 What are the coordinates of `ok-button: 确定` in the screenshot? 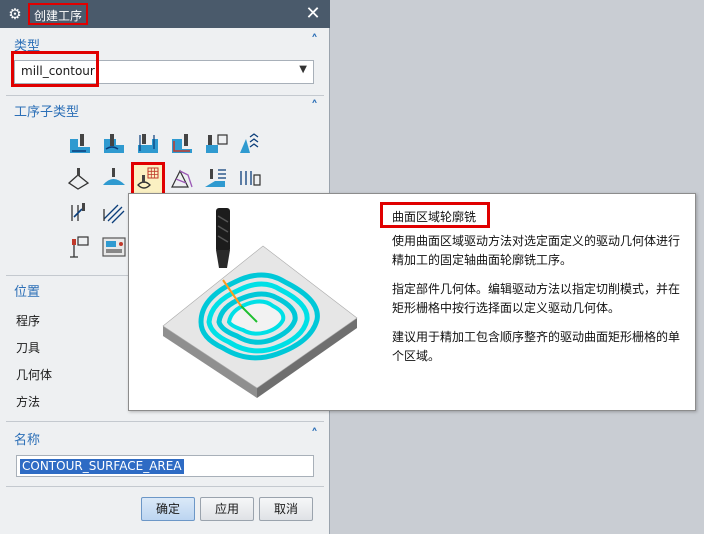 It's located at (168, 509).